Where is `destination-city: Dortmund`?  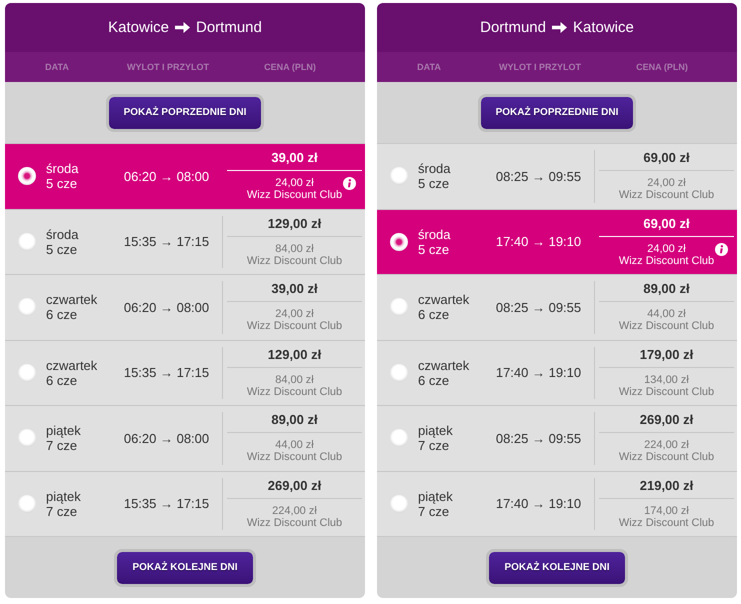 destination-city: Dortmund is located at coordinates (229, 27).